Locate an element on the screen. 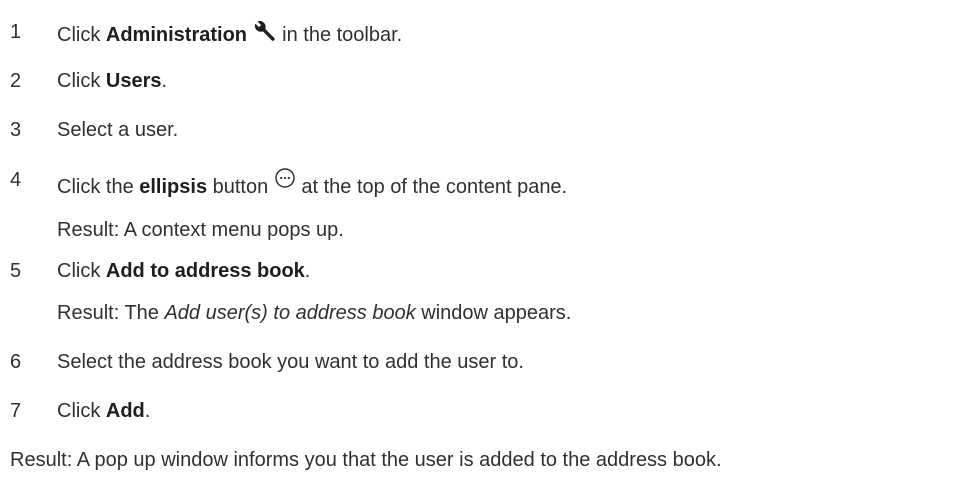  ellipsis-circle-icon is located at coordinates (285, 178).